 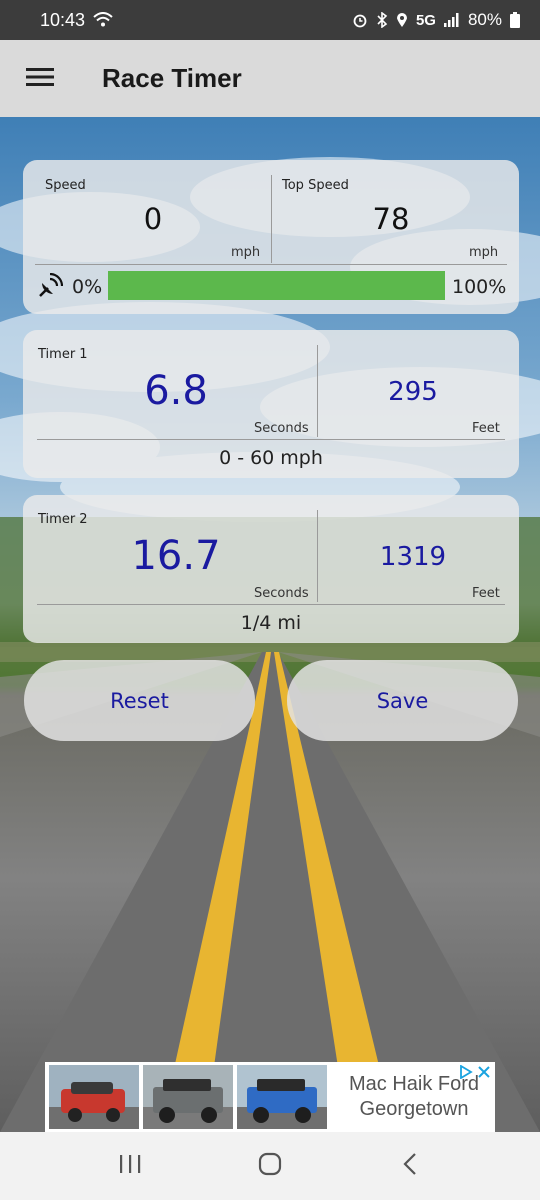 What do you see at coordinates (94, 1097) in the screenshot?
I see `ad-image-red-suv` at bounding box center [94, 1097].